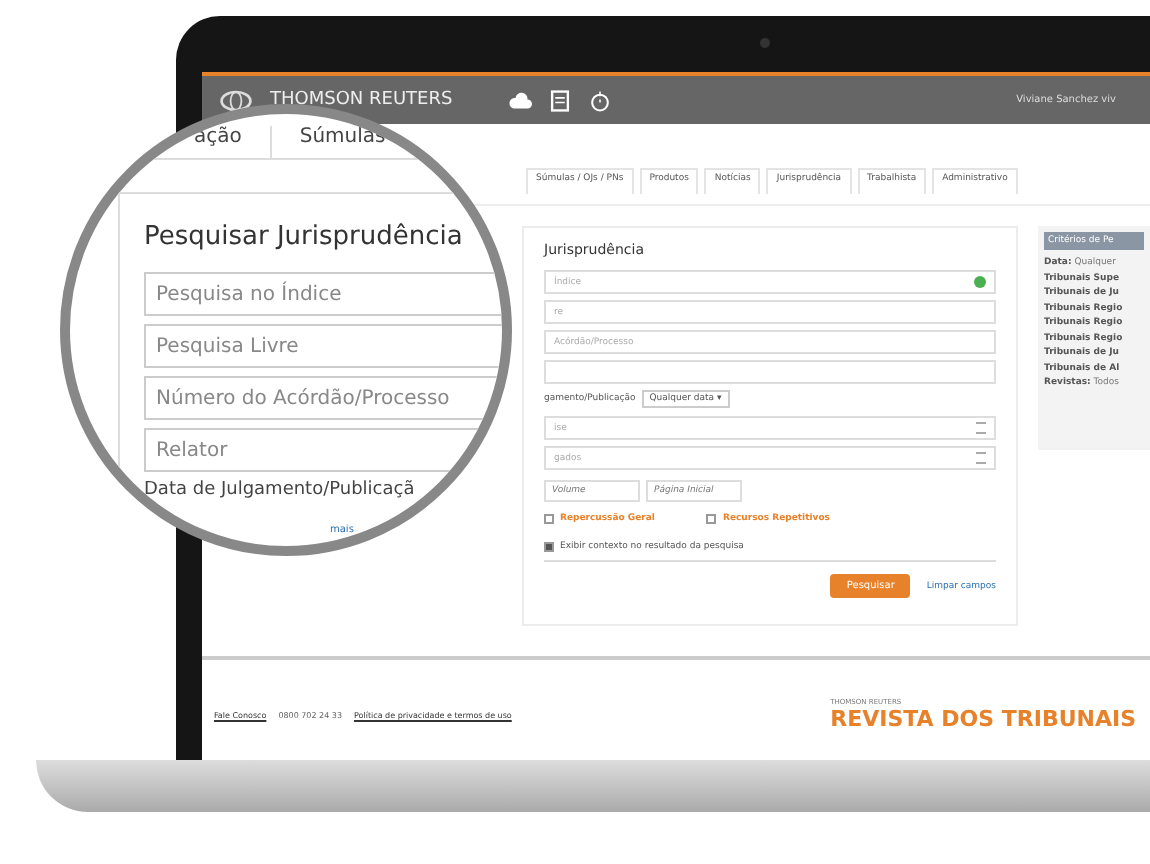 The height and width of the screenshot is (864, 1150). Describe the element at coordinates (236, 100) in the screenshot. I see `logo-icon` at that location.